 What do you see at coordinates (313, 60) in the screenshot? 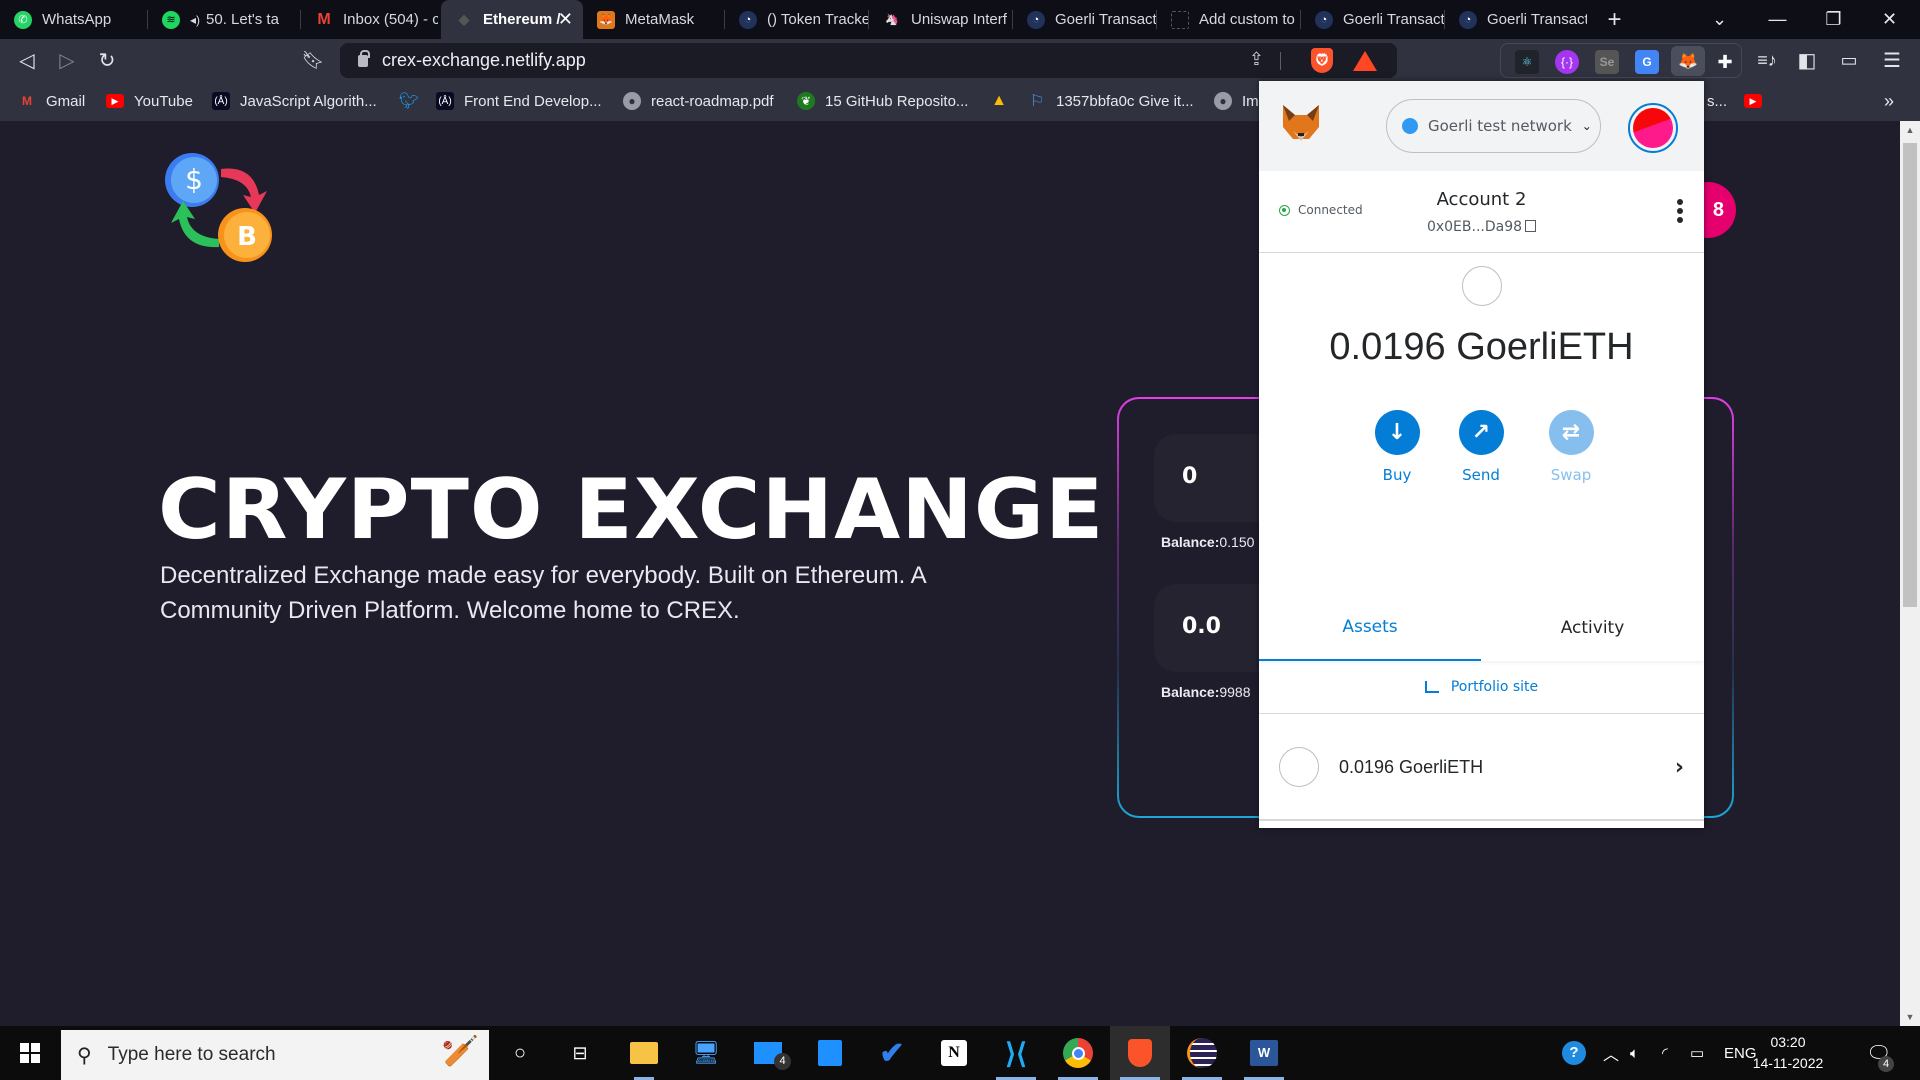
I see `bookmark-icon: 🔖︎` at bounding box center [313, 60].